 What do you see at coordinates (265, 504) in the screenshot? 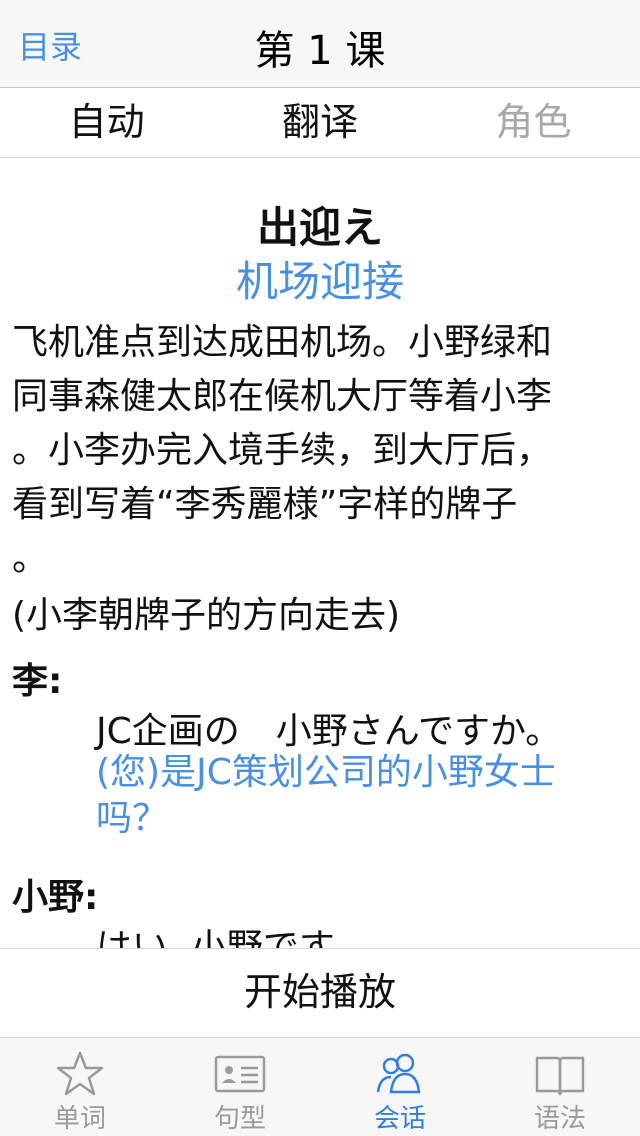
I see `intro-line: 看到写着“李秀麗様”字样的牌子` at bounding box center [265, 504].